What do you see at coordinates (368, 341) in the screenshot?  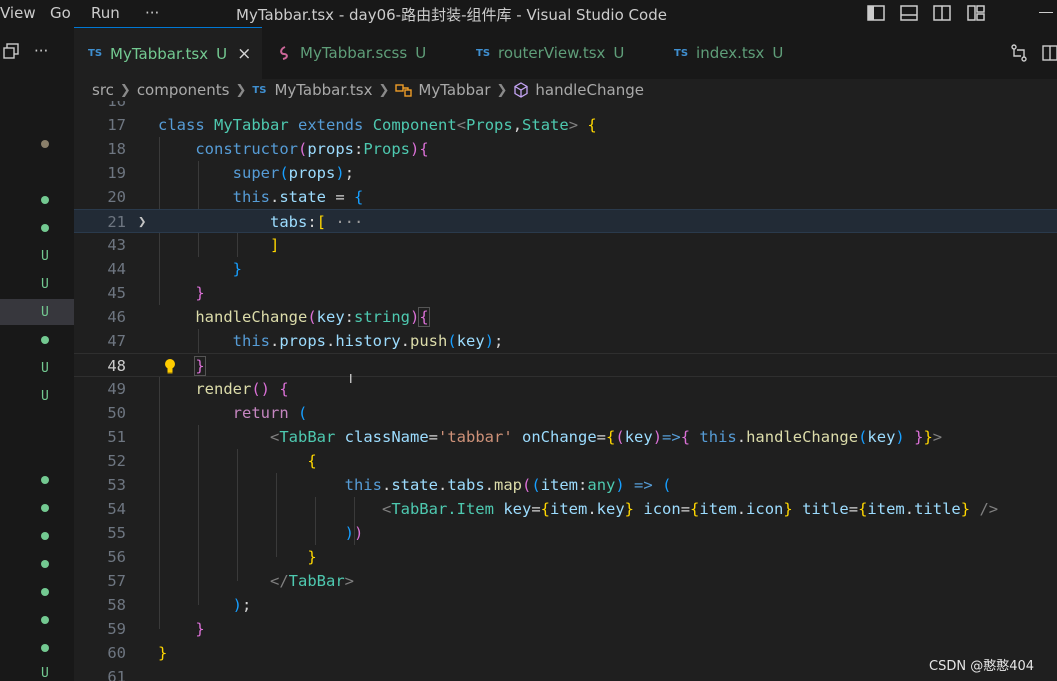 I see `code-text: this.props.history.push(key);` at bounding box center [368, 341].